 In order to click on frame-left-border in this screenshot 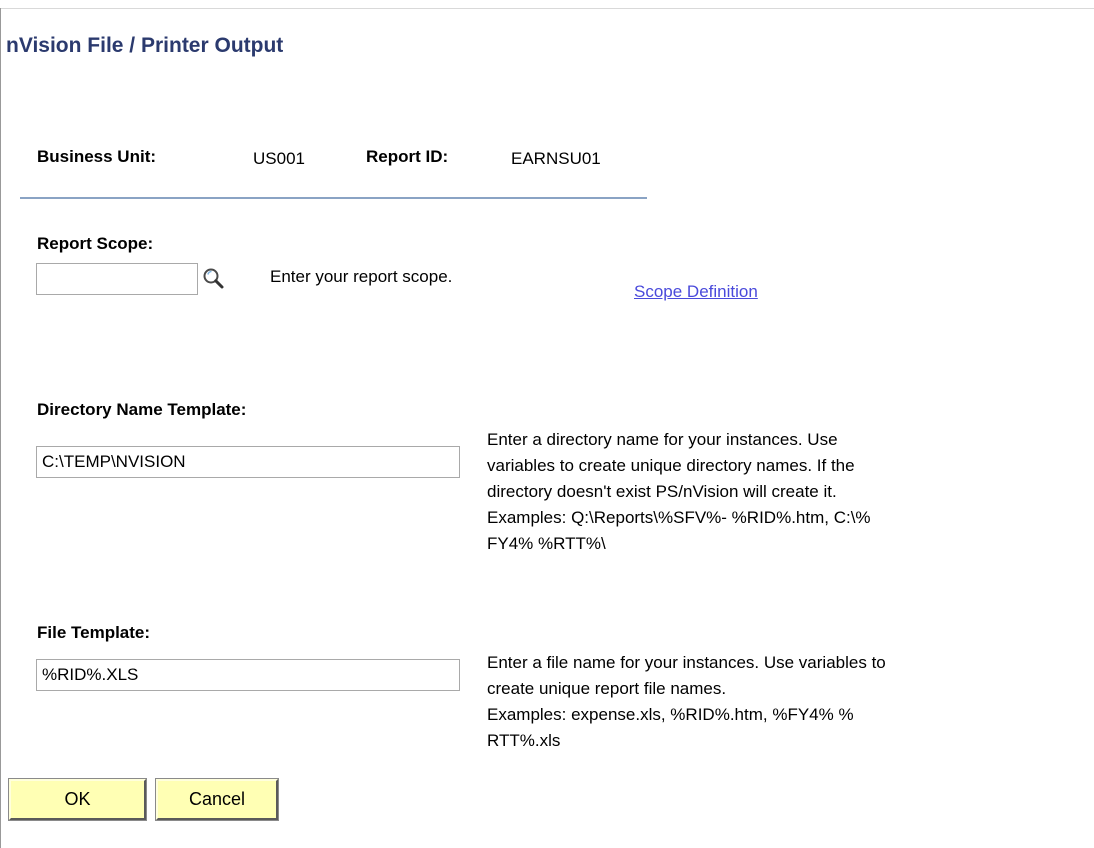, I will do `click(0, 428)`.